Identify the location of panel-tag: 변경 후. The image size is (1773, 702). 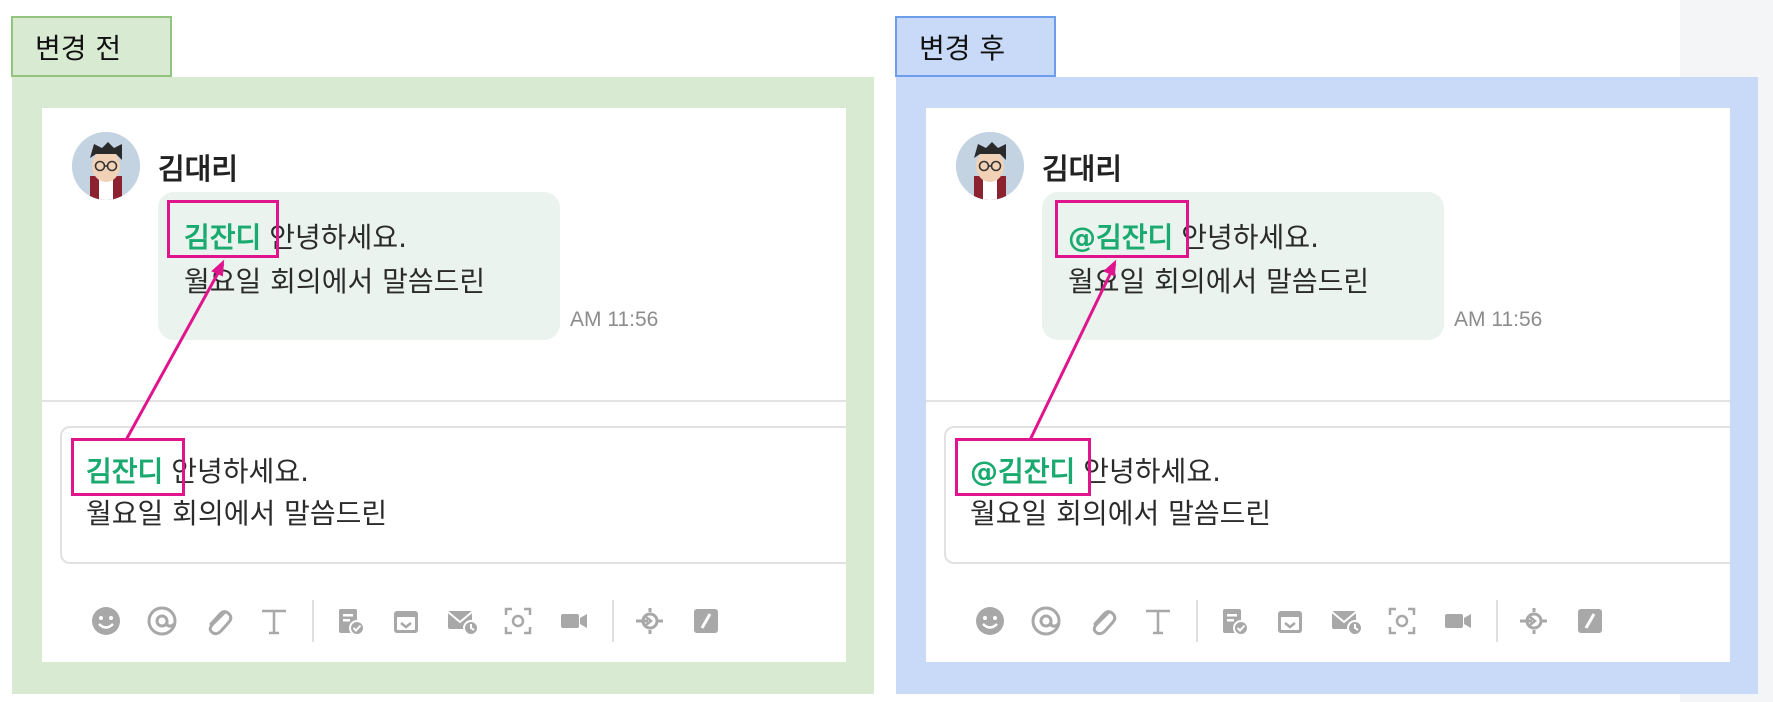
(975, 46).